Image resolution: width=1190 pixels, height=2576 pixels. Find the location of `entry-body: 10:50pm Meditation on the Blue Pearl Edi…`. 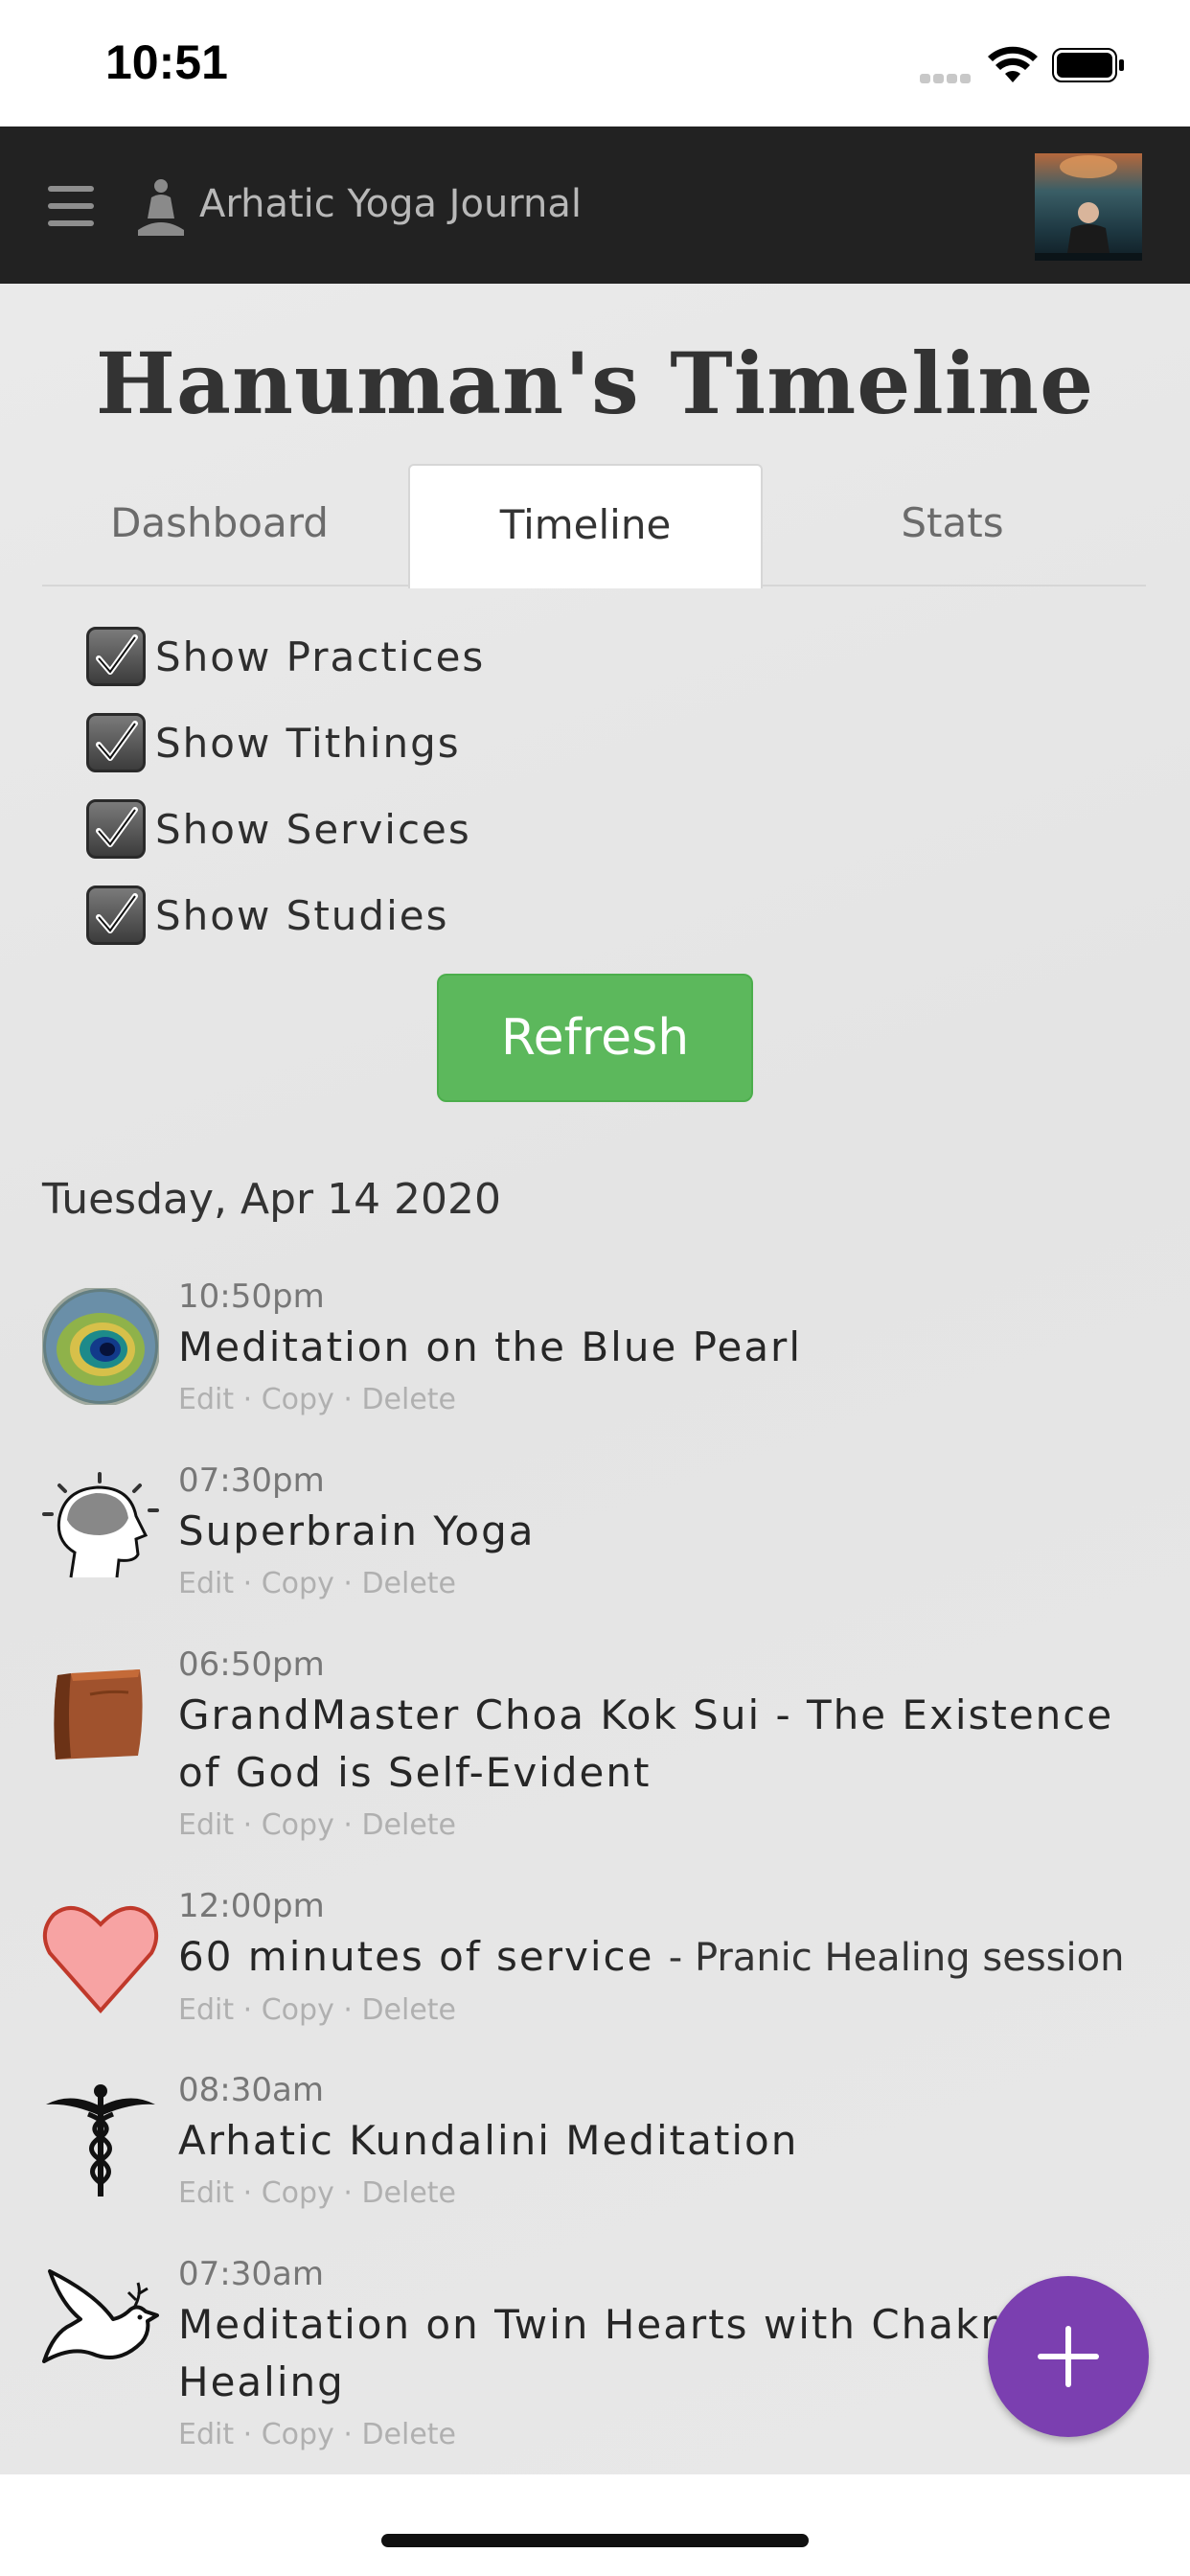

entry-body: 10:50pm Meditation on the Blue Pearl Edi… is located at coordinates (662, 1349).